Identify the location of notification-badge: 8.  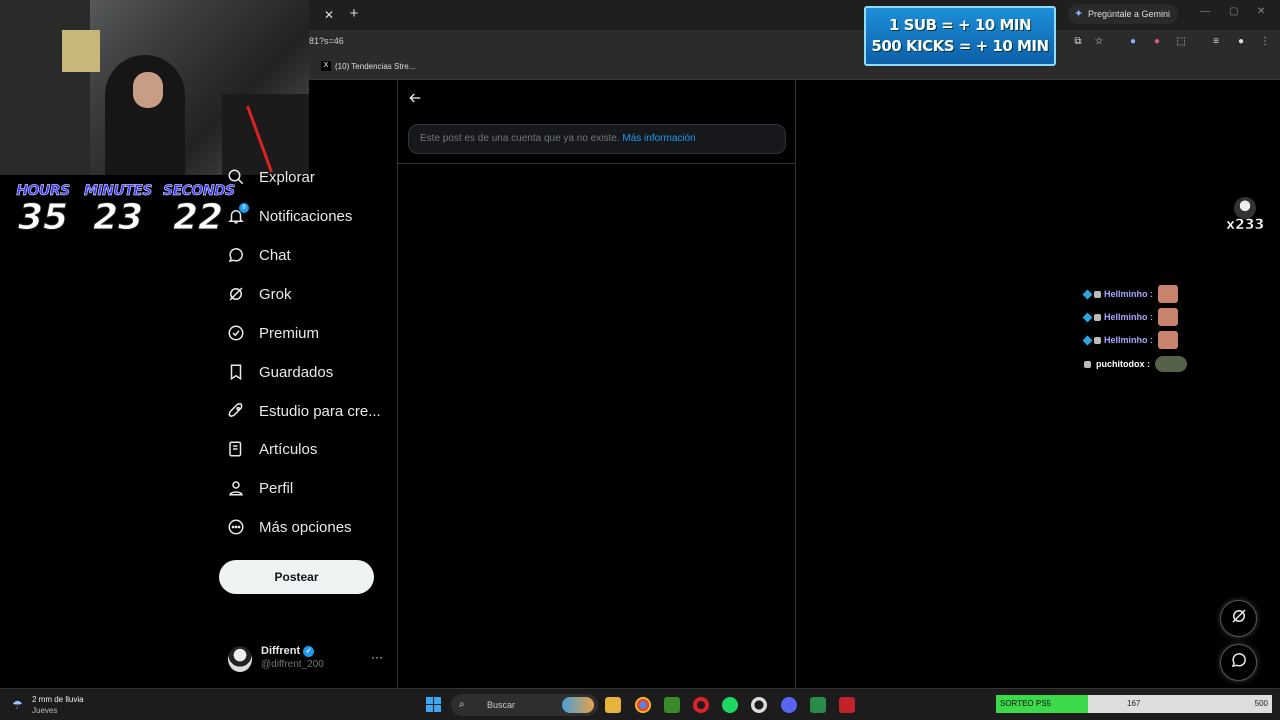
(244, 208).